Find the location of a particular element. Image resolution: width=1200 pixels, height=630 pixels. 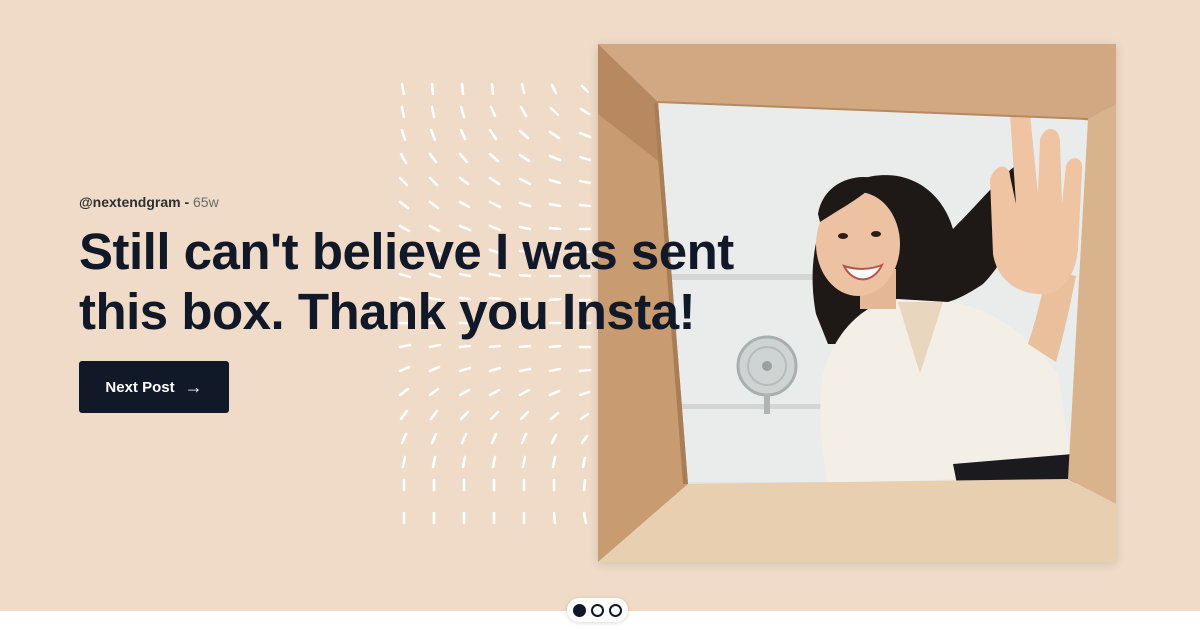

post-meta: @nextendgram - 65w is located at coordinates (149, 202).